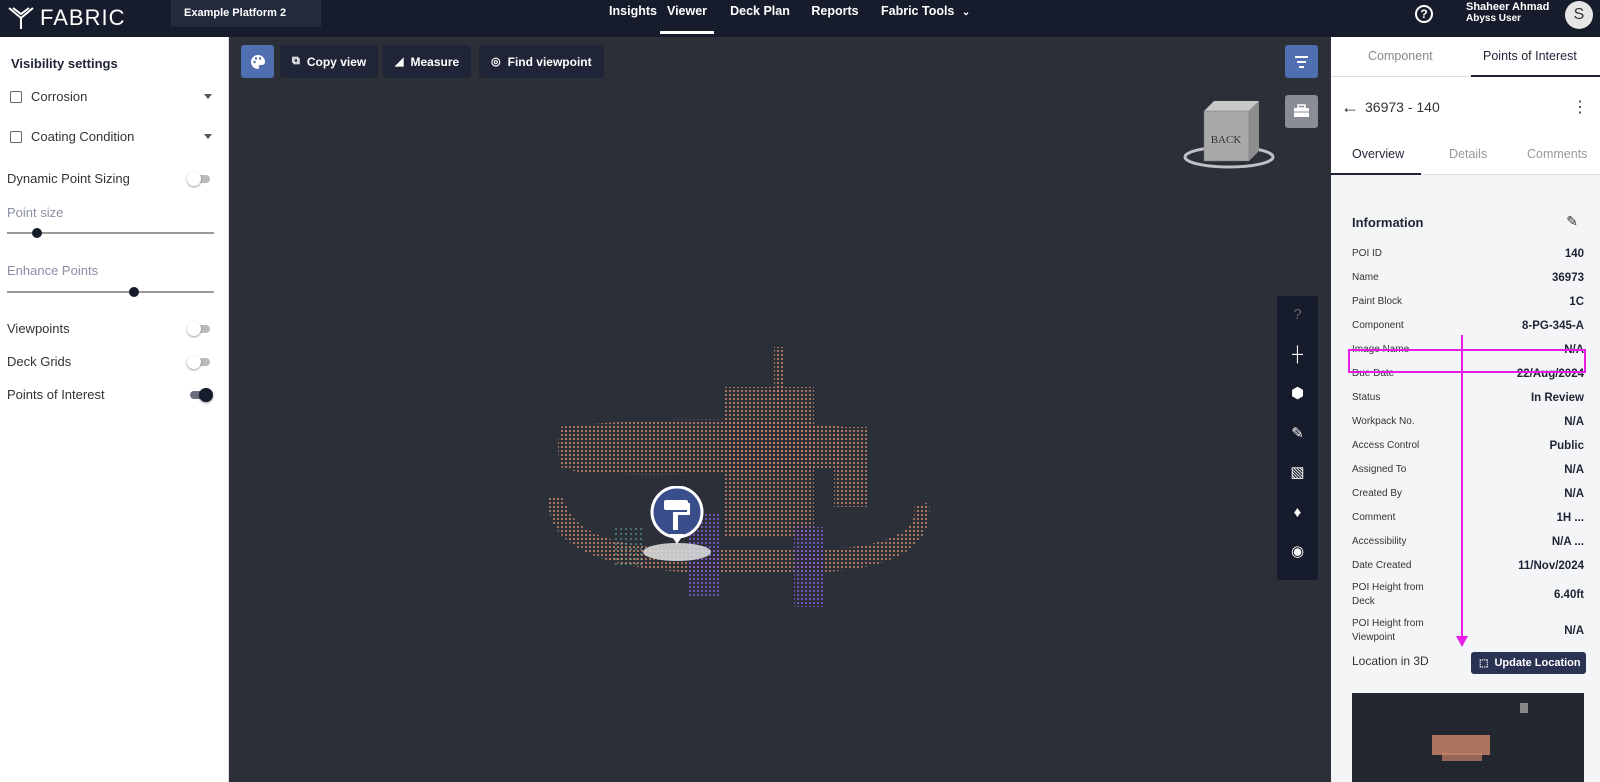  I want to click on viewpoints-label: Viewpoints, so click(38, 328).